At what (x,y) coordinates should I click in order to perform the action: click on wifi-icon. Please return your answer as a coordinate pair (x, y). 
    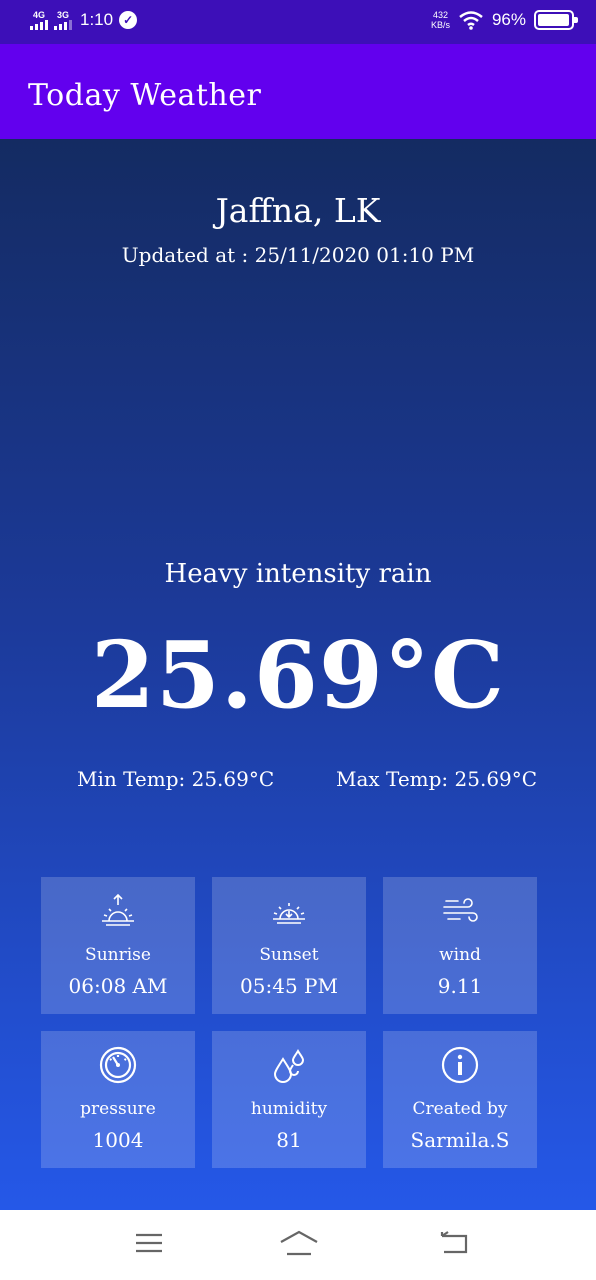
    Looking at the image, I should click on (471, 20).